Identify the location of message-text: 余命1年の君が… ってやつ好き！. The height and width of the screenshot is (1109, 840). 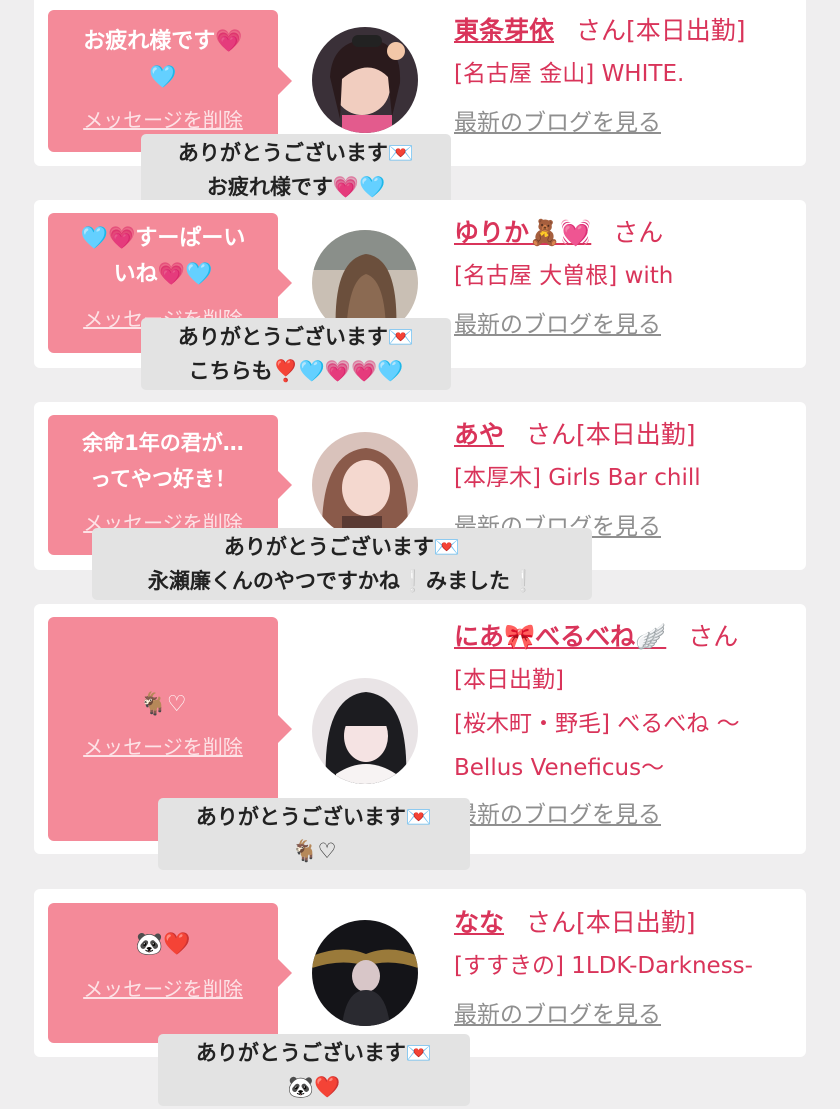
(163, 461).